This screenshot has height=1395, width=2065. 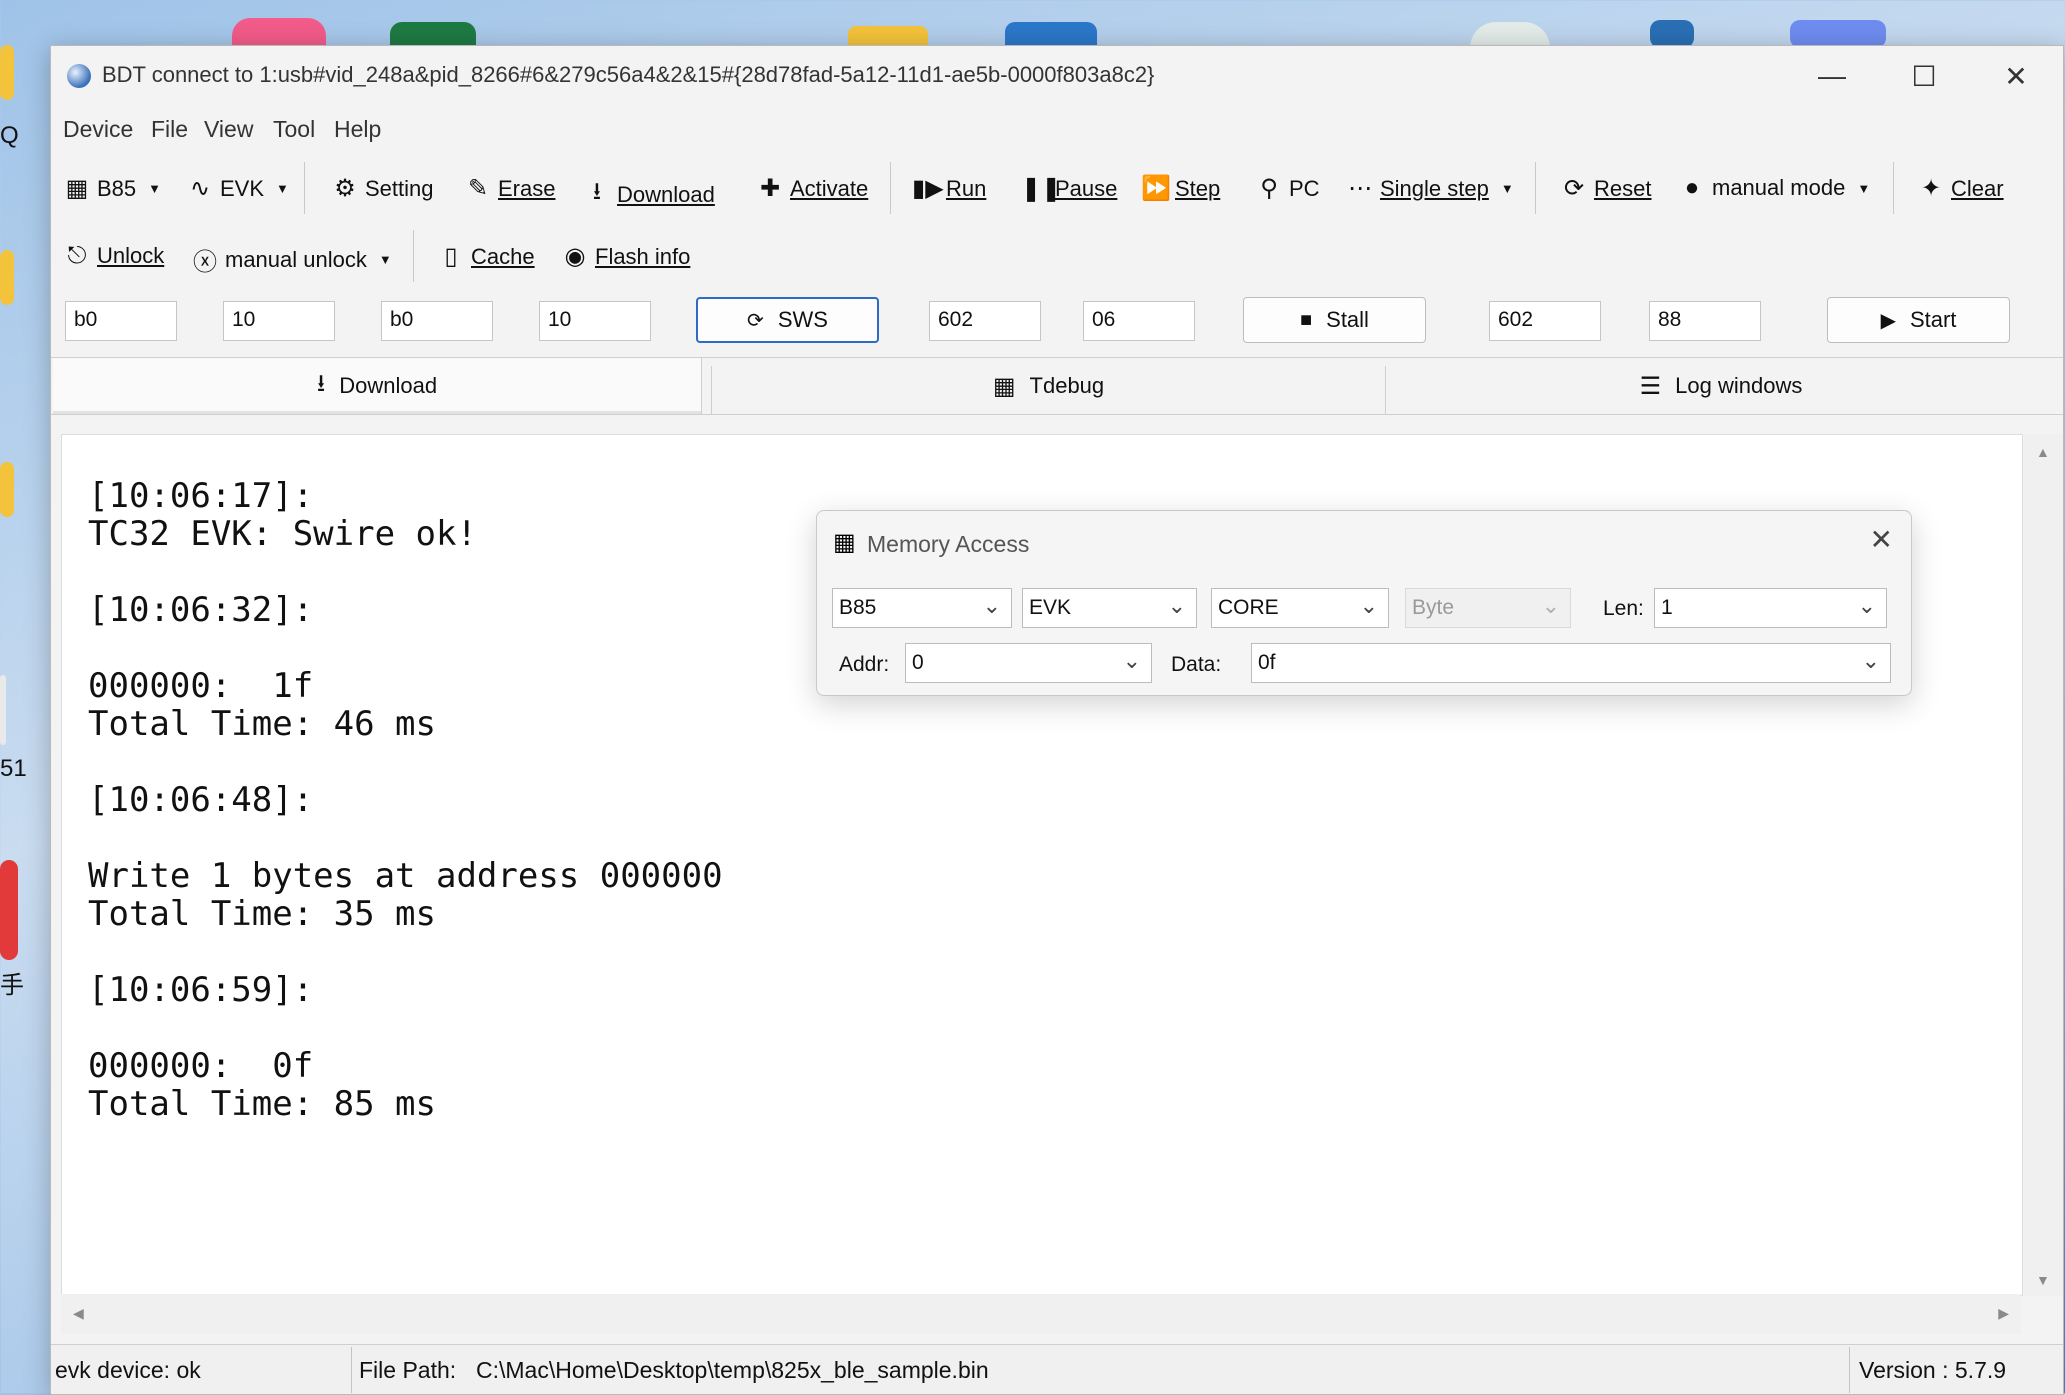 I want to click on scroll-down-icon: ▼, so click(x=2043, y=1280).